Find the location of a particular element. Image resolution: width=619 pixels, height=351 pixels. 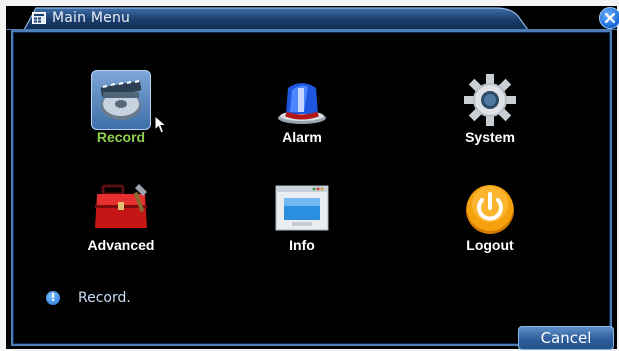

menu-item-logout: Logout is located at coordinates (490, 215).